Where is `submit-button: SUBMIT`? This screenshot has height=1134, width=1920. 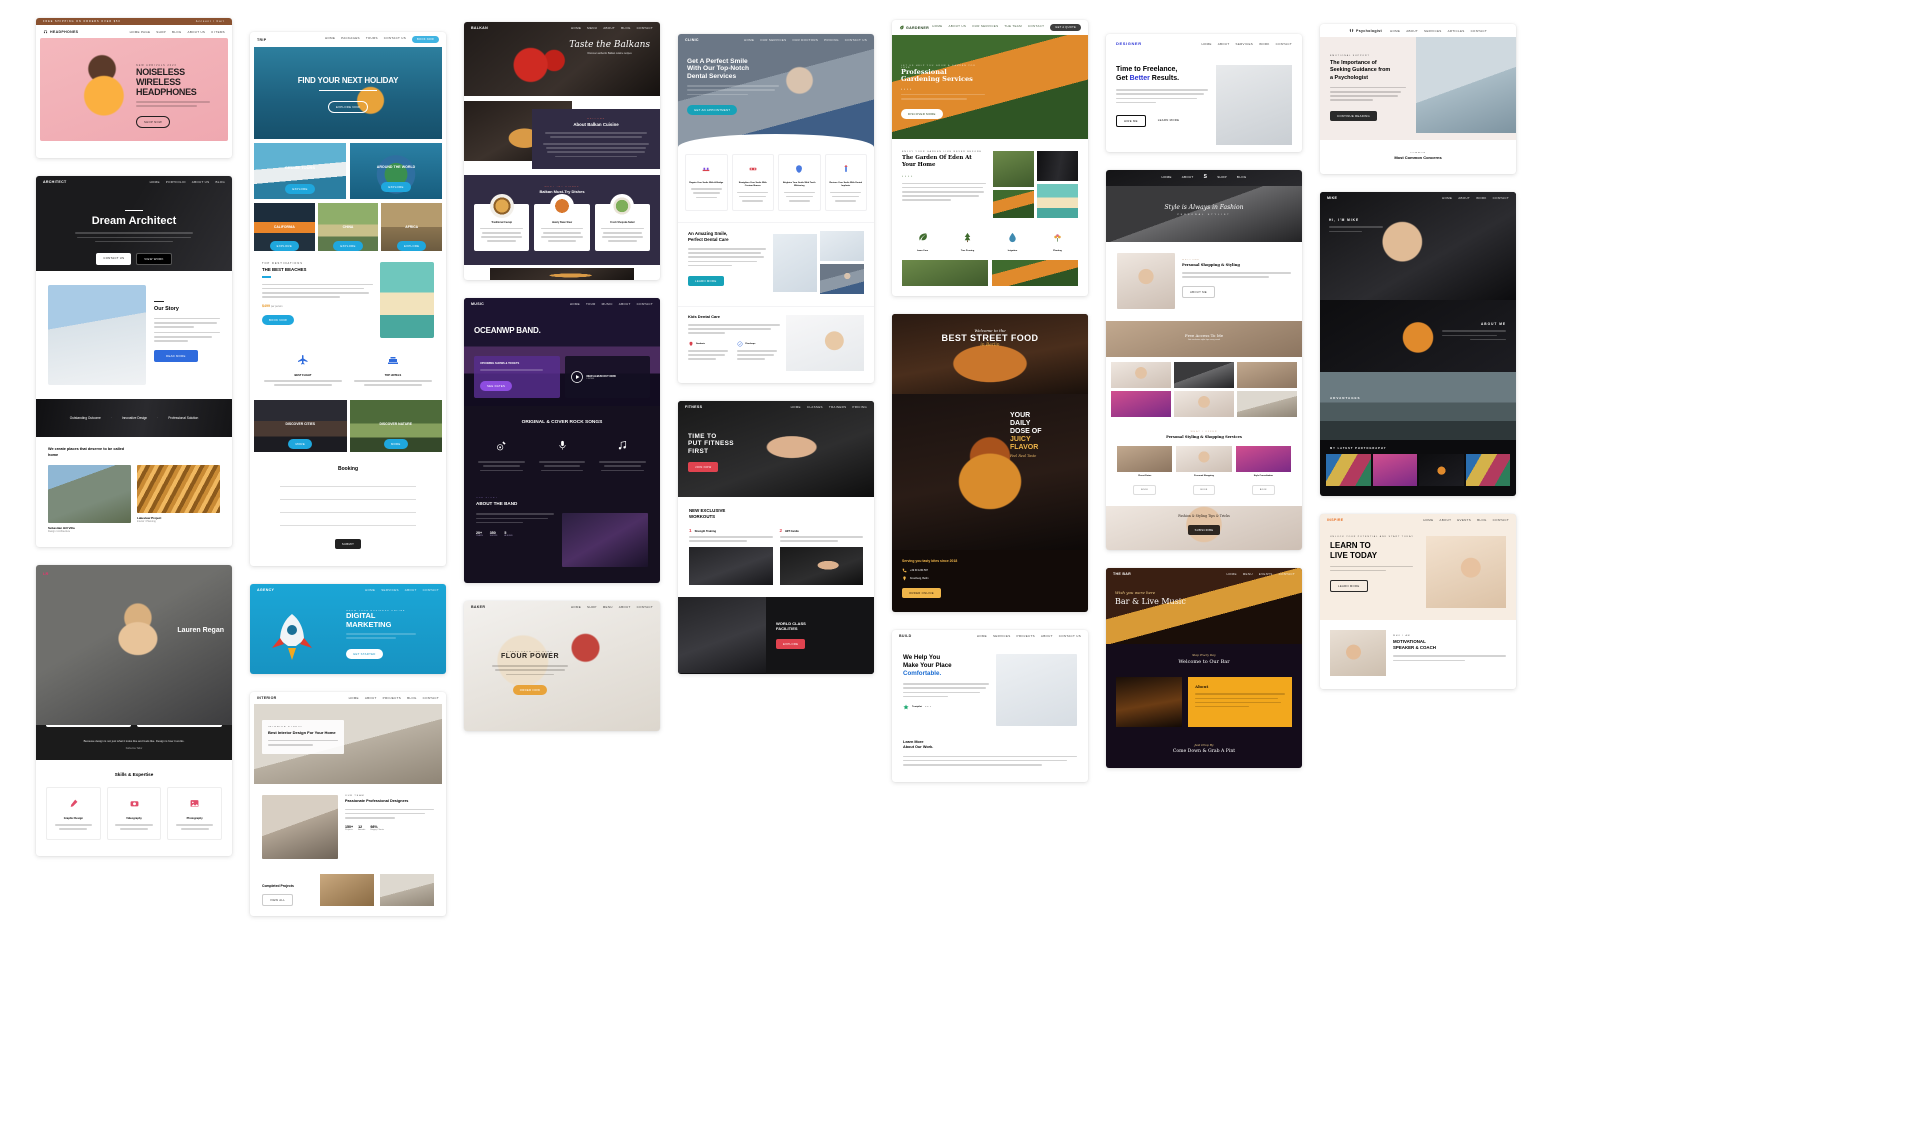 submit-button: SUBMIT is located at coordinates (348, 544).